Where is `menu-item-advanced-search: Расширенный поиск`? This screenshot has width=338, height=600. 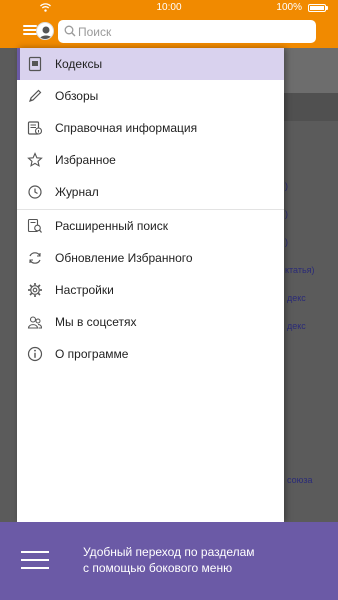 menu-item-advanced-search: Расширенный поиск is located at coordinates (150, 226).